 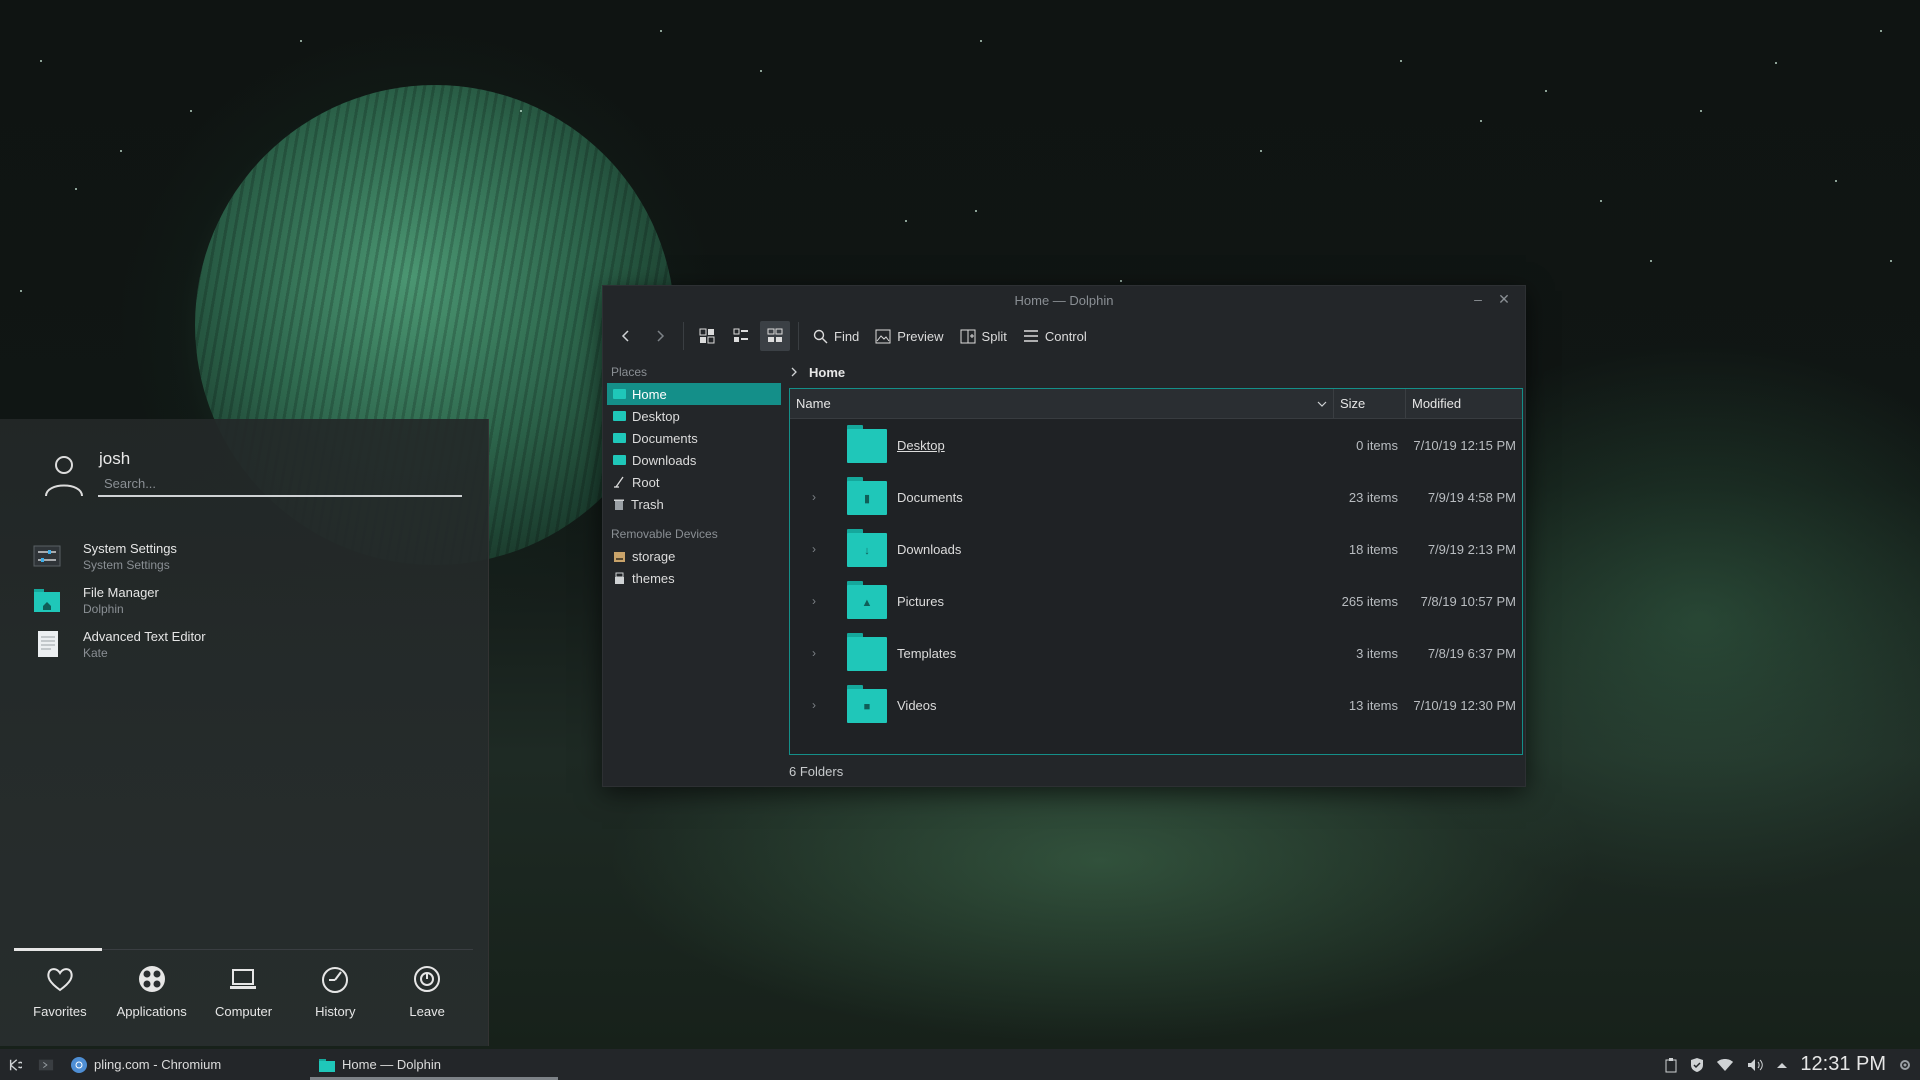 What do you see at coordinates (1156, 705) in the screenshot?
I see `file-row-videos: › ■ Videos 13 items 7/10/19 12:30 PM` at bounding box center [1156, 705].